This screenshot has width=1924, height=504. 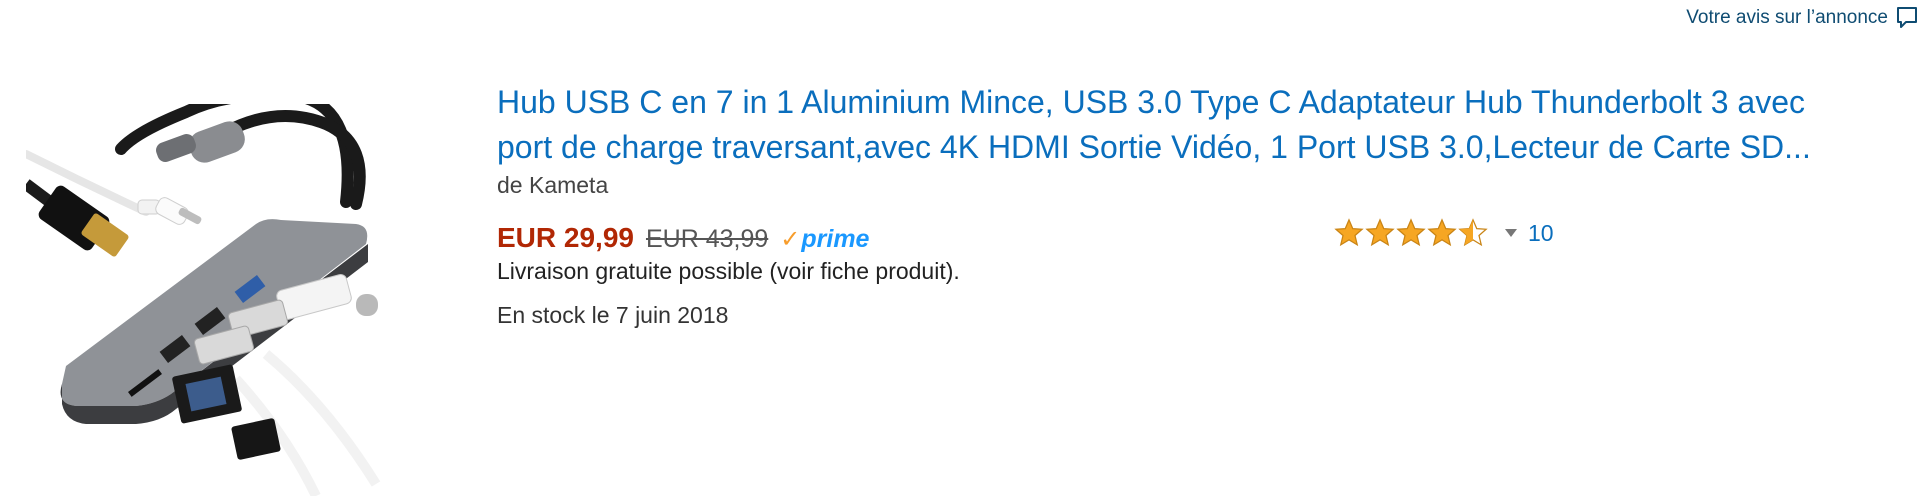 I want to click on stock-info: En stock le 7 juin 2018, so click(x=613, y=315).